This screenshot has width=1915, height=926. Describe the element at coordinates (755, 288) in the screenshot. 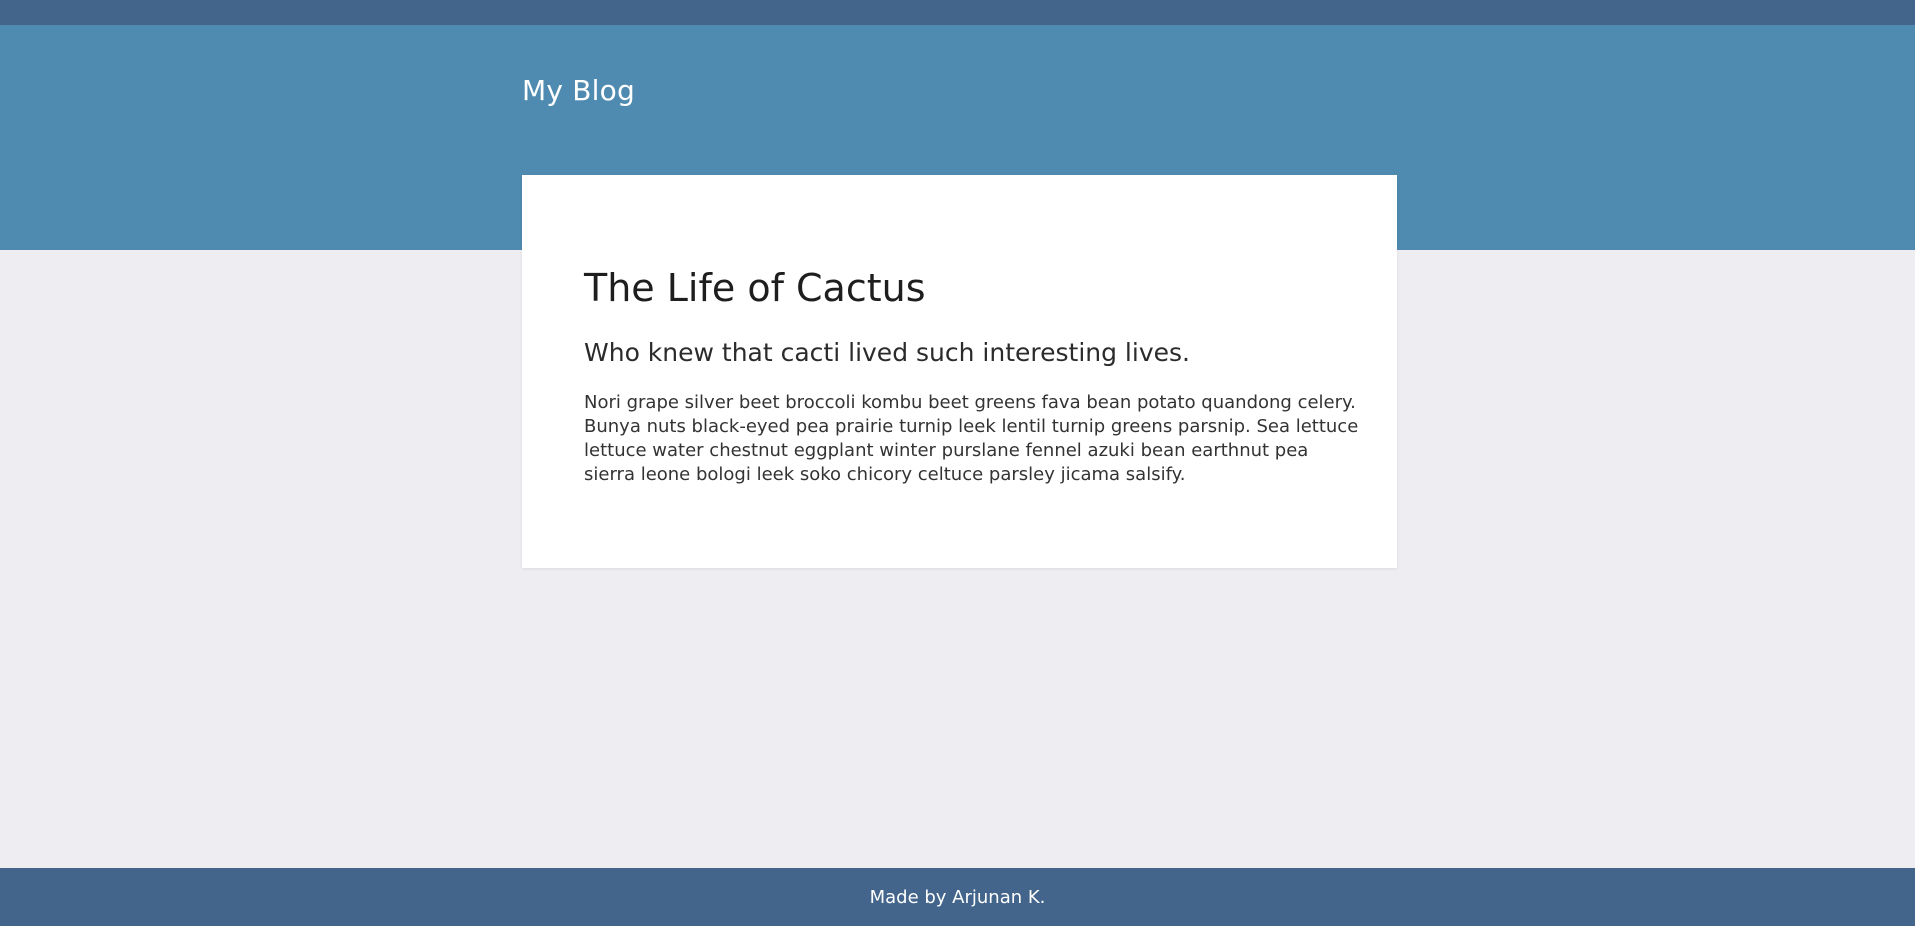

I see `post-title: The Life of Cactus` at that location.